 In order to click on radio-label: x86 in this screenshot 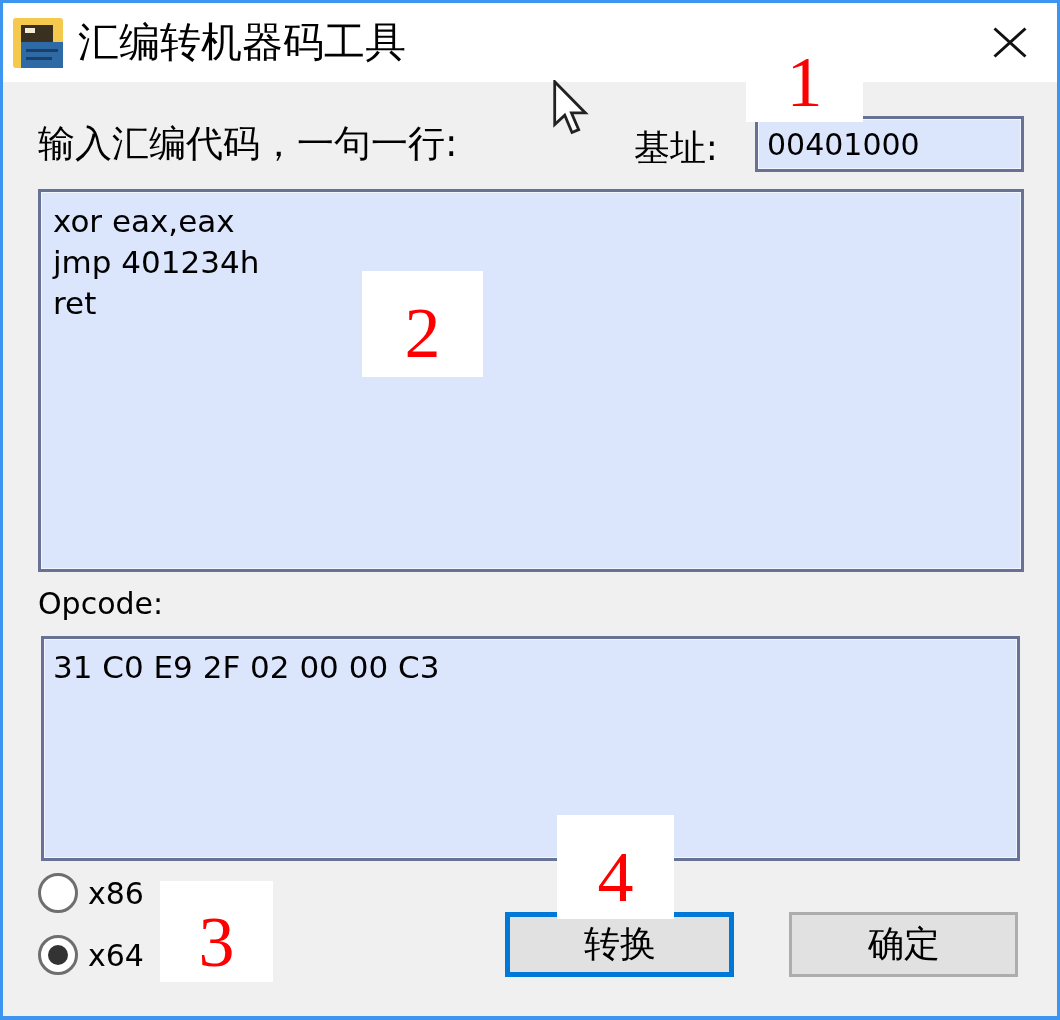, I will do `click(116, 893)`.